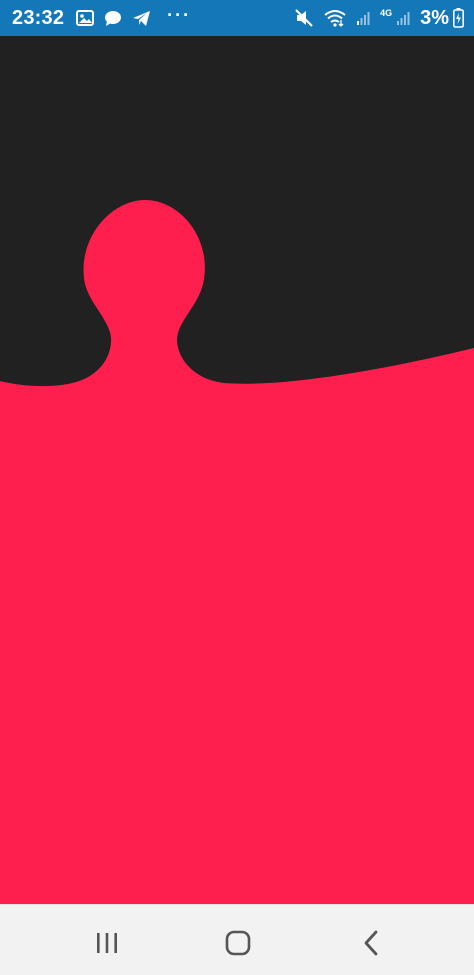  I want to click on home-icon, so click(238, 943).